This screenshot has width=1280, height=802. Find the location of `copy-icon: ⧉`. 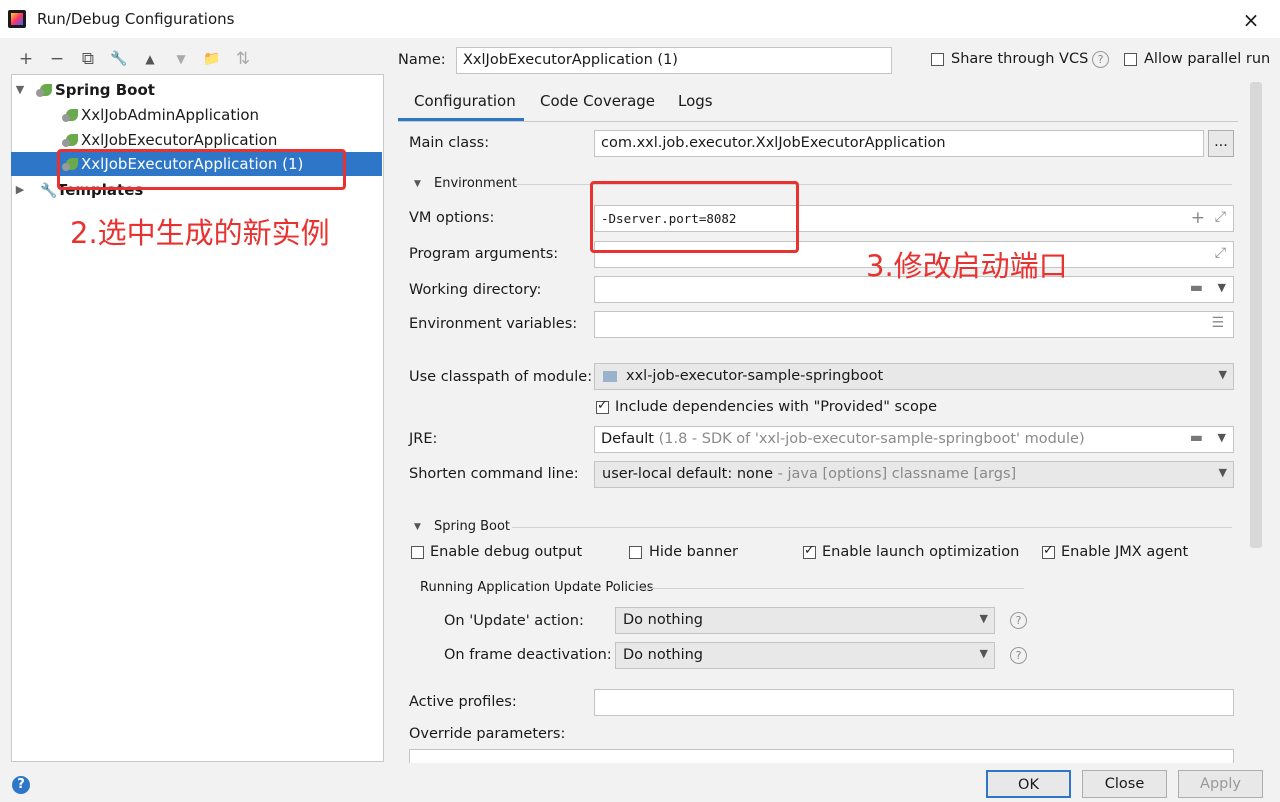

copy-icon: ⧉ is located at coordinates (88, 59).